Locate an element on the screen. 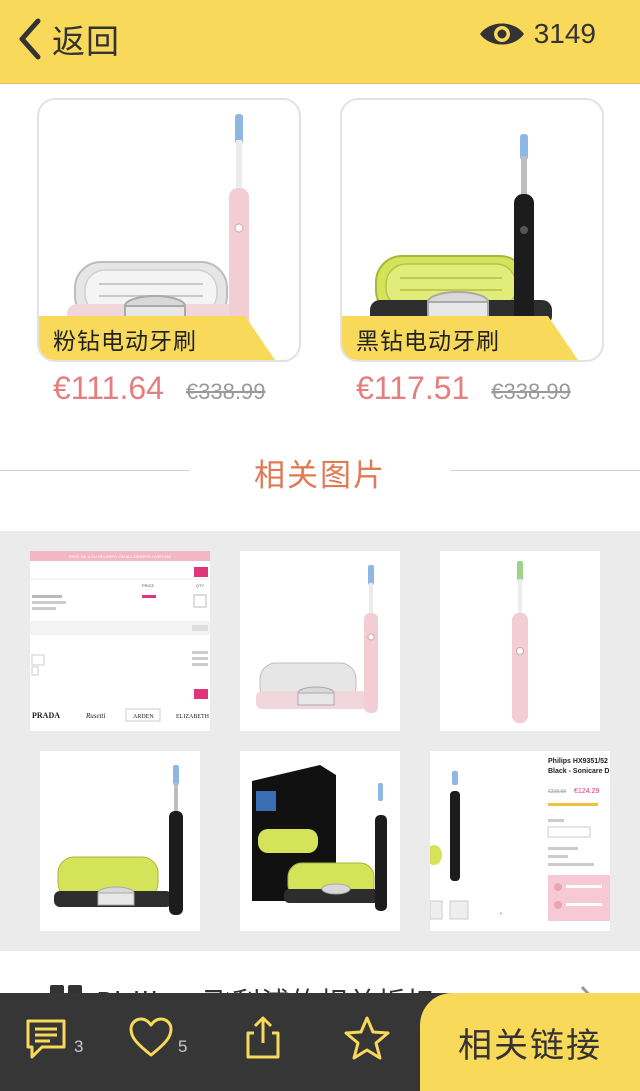 This screenshot has width=640, height=1091. thumb-old-price: €338.99 is located at coordinates (557, 792).